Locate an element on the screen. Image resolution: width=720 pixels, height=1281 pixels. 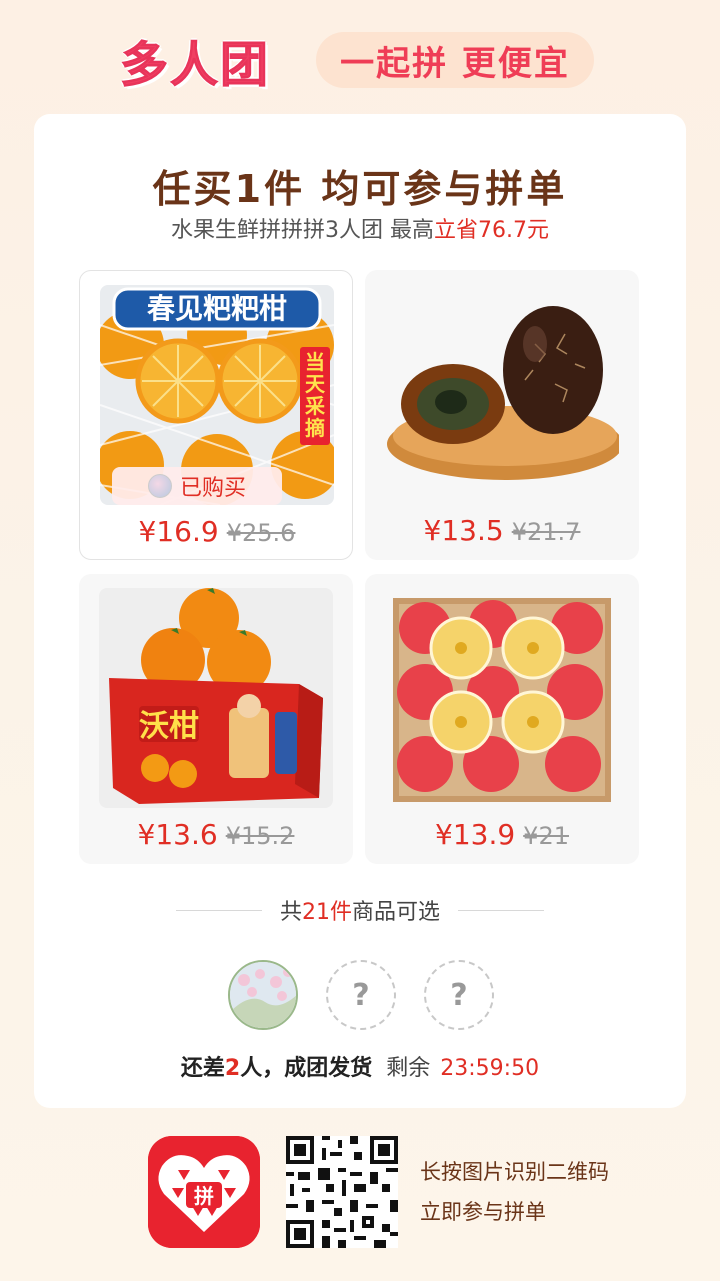
qr-instruction-line1: 长按图片识别二维码 is located at coordinates (514, 1172).